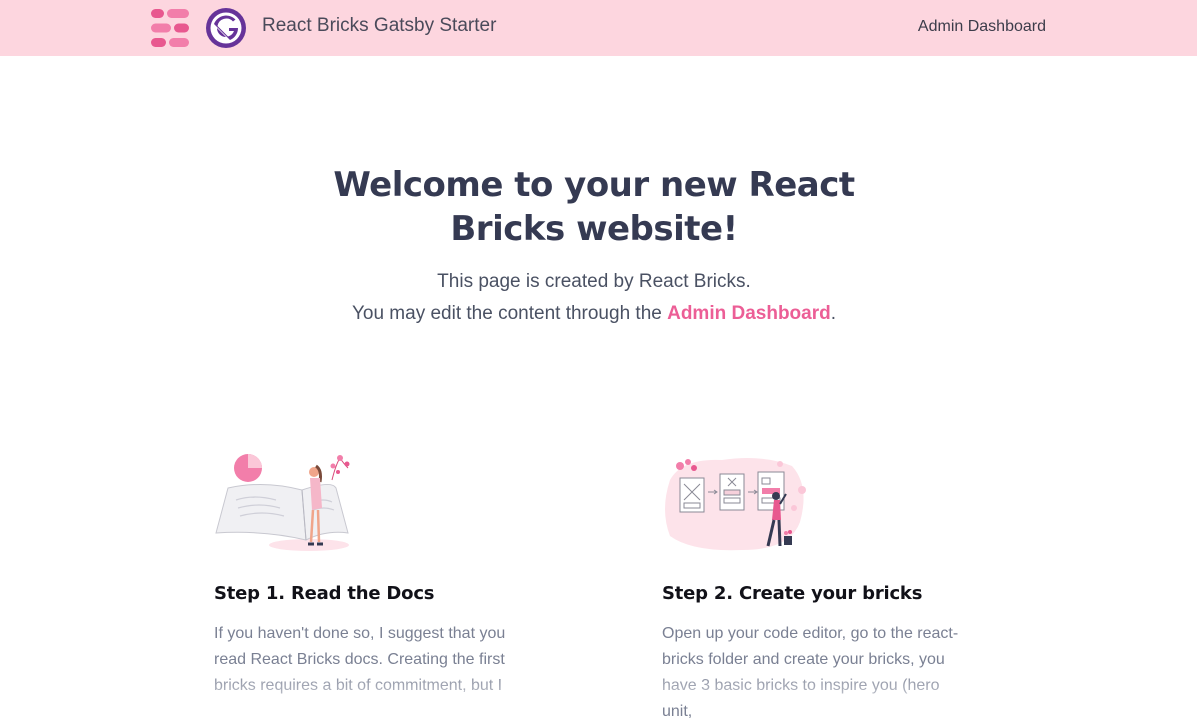 The image size is (1197, 725). Describe the element at coordinates (792, 593) in the screenshot. I see `step-2-title: Step 2. Create your bricks` at that location.